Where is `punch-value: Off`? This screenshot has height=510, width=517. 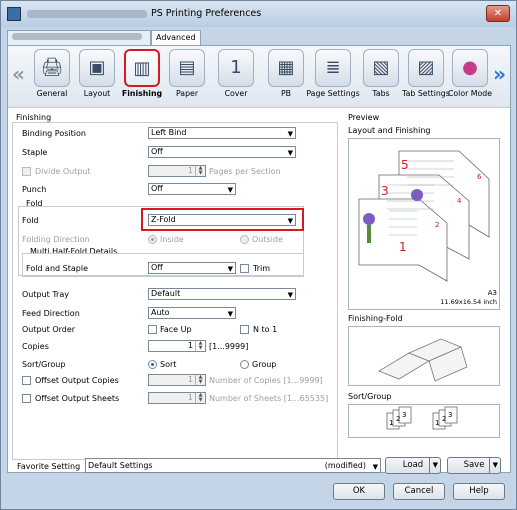
punch-value: Off is located at coordinates (157, 188).